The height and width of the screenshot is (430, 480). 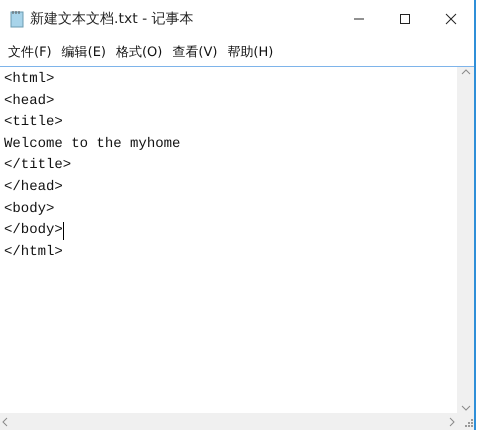 I want to click on resize-grip-icon, so click(x=468, y=424).